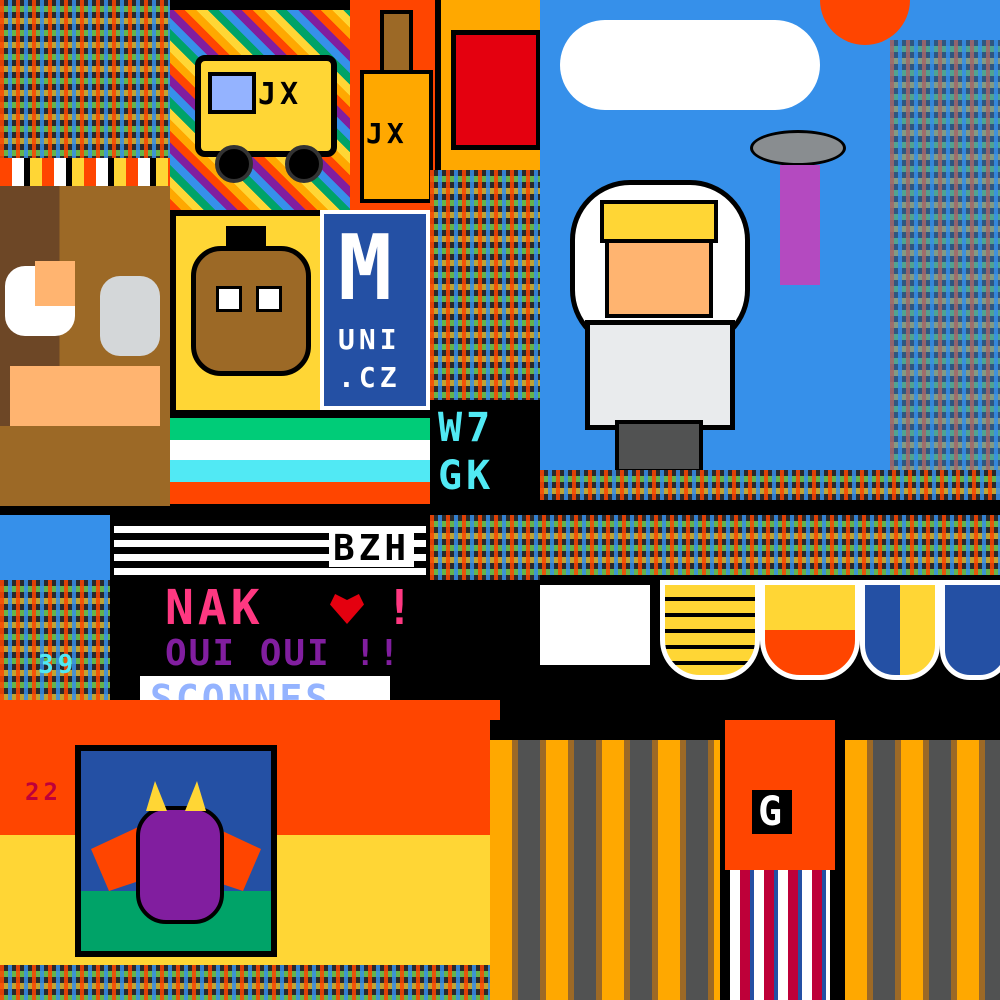 The image size is (1000, 1000). I want to click on truck-window, so click(232, 93).